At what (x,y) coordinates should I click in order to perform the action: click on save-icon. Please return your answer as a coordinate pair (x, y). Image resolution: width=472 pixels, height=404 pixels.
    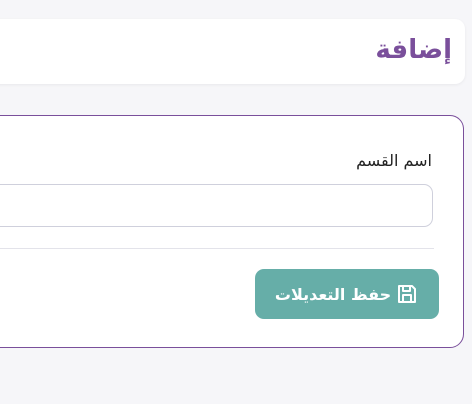
    Looking at the image, I should click on (407, 294).